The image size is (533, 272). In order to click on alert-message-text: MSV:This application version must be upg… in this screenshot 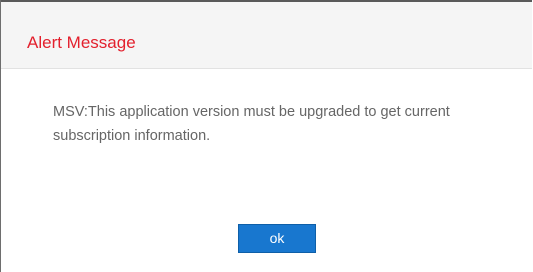, I will do `click(251, 124)`.